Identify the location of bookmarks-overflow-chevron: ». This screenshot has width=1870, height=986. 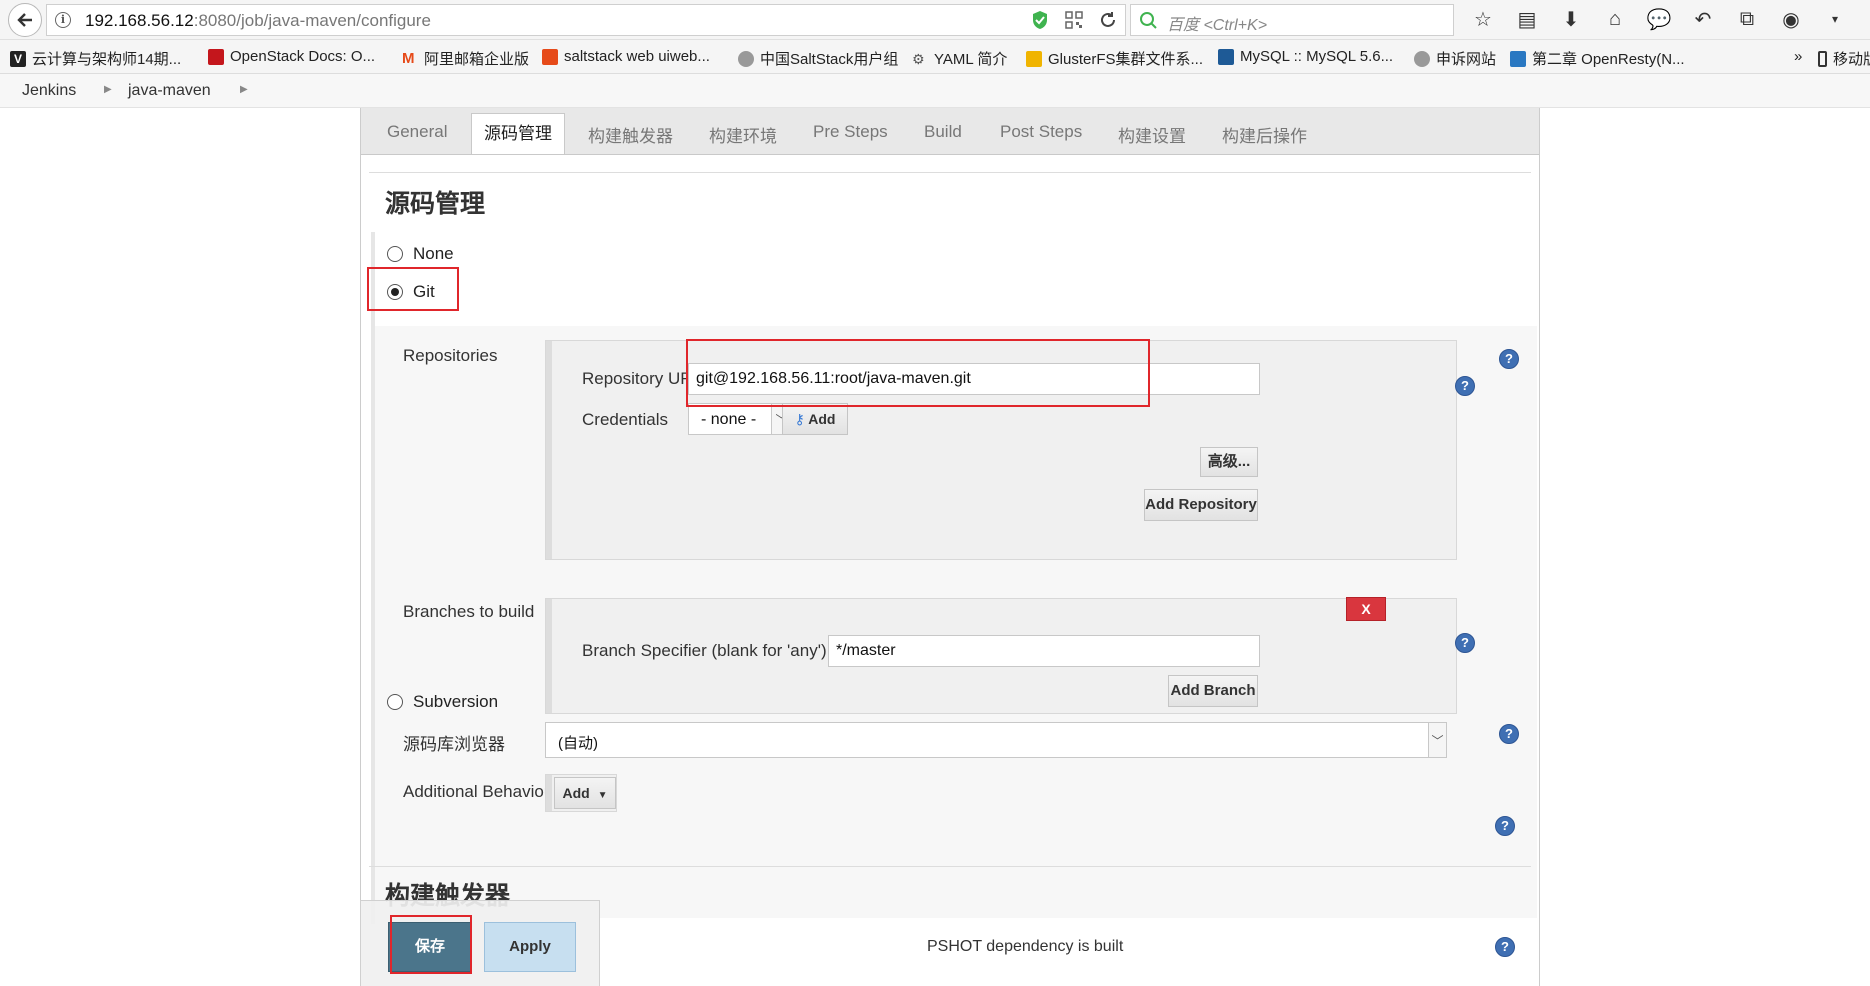
(1798, 56).